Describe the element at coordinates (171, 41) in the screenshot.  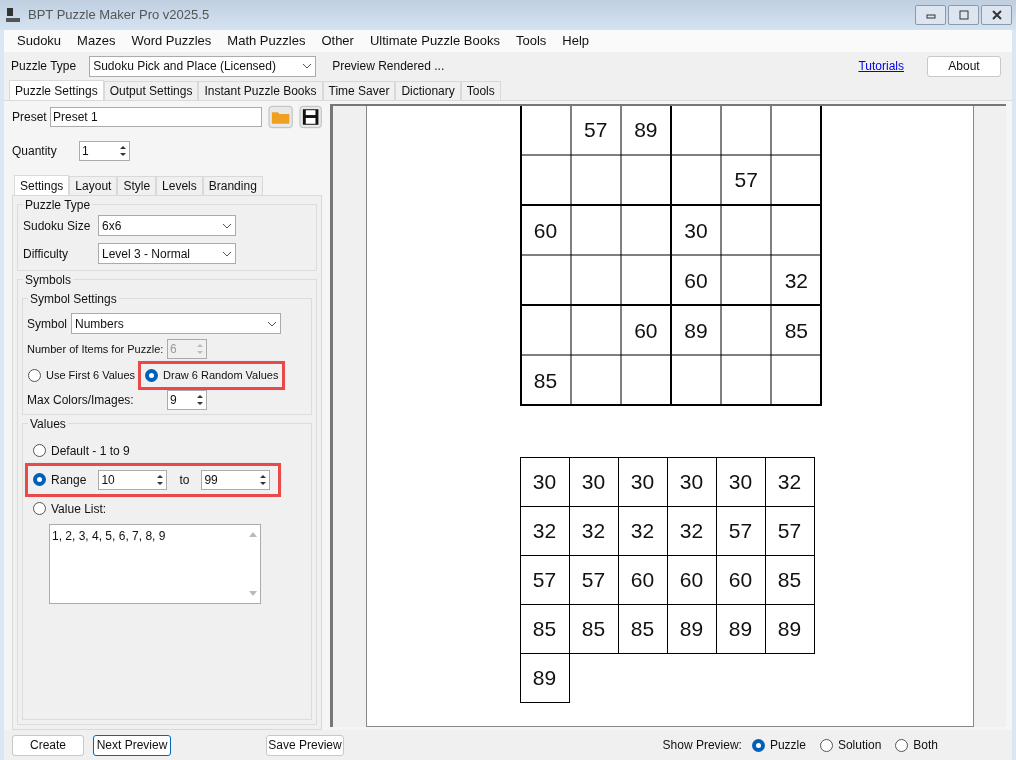
I see `menu-item: Word Puzzles` at that location.